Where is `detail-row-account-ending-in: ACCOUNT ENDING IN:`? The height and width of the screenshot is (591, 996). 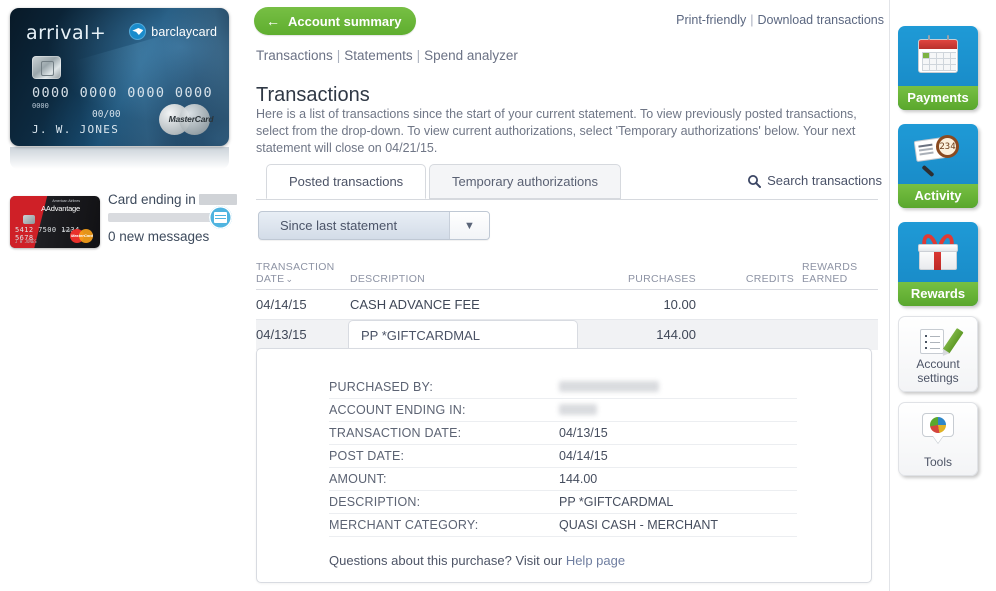 detail-row-account-ending-in: ACCOUNT ENDING IN: is located at coordinates (563, 410).